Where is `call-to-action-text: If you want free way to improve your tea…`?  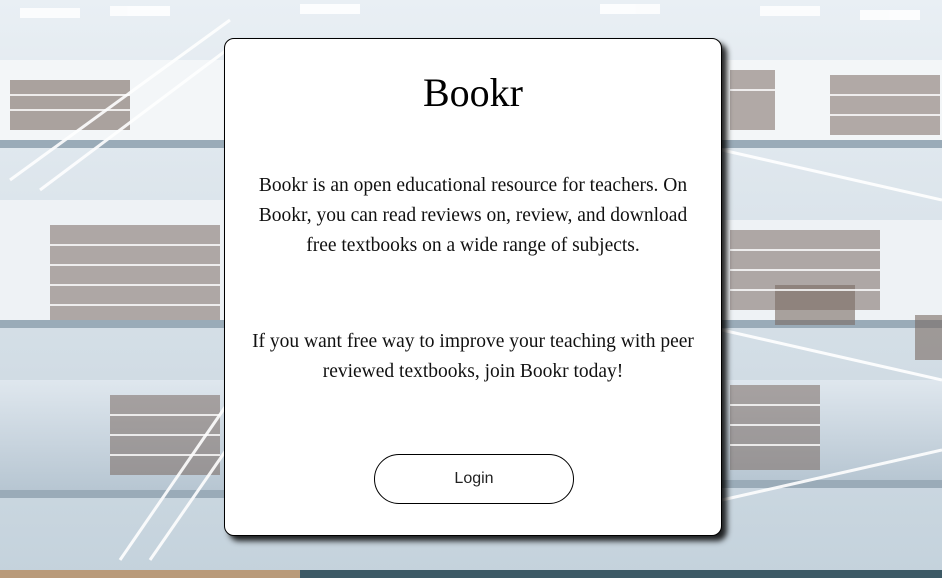 call-to-action-text: If you want free way to improve your tea… is located at coordinates (473, 356).